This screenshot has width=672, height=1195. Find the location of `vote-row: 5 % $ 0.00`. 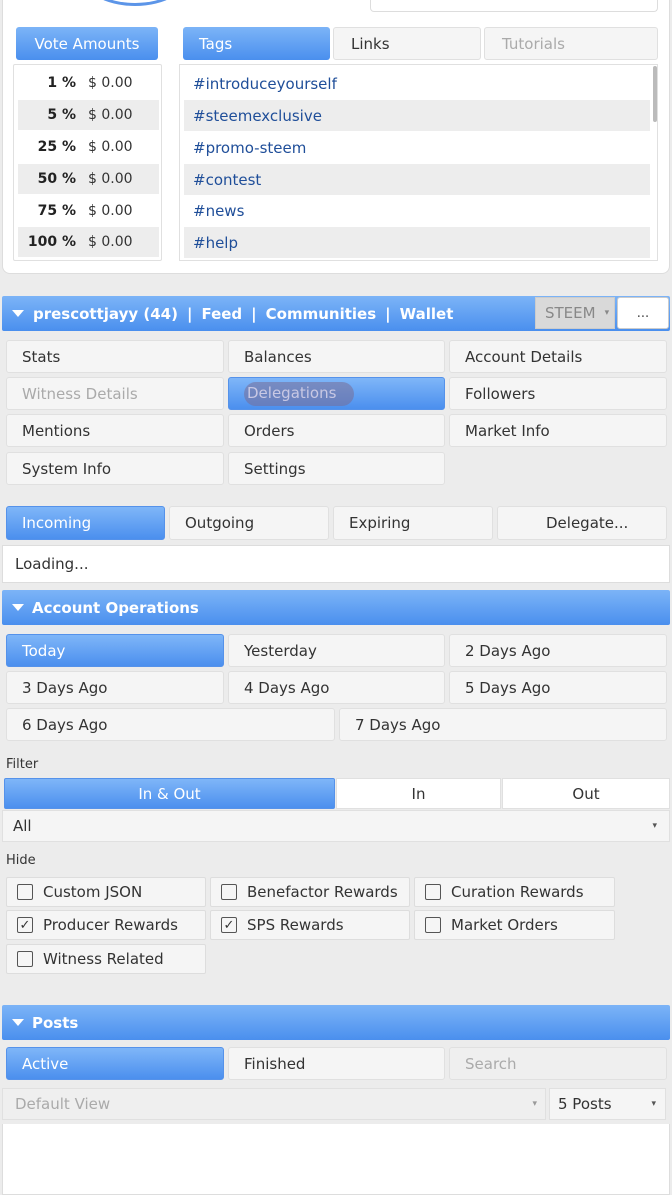

vote-row: 5 % $ 0.00 is located at coordinates (88, 115).